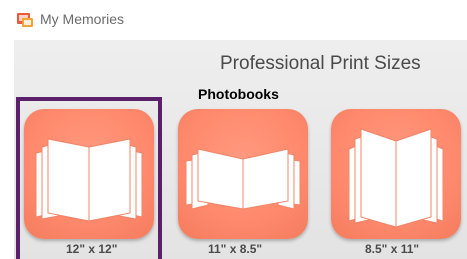 The width and height of the screenshot is (467, 259). Describe the element at coordinates (238, 94) in the screenshot. I see `section-title-photobooks: Photobooks` at that location.